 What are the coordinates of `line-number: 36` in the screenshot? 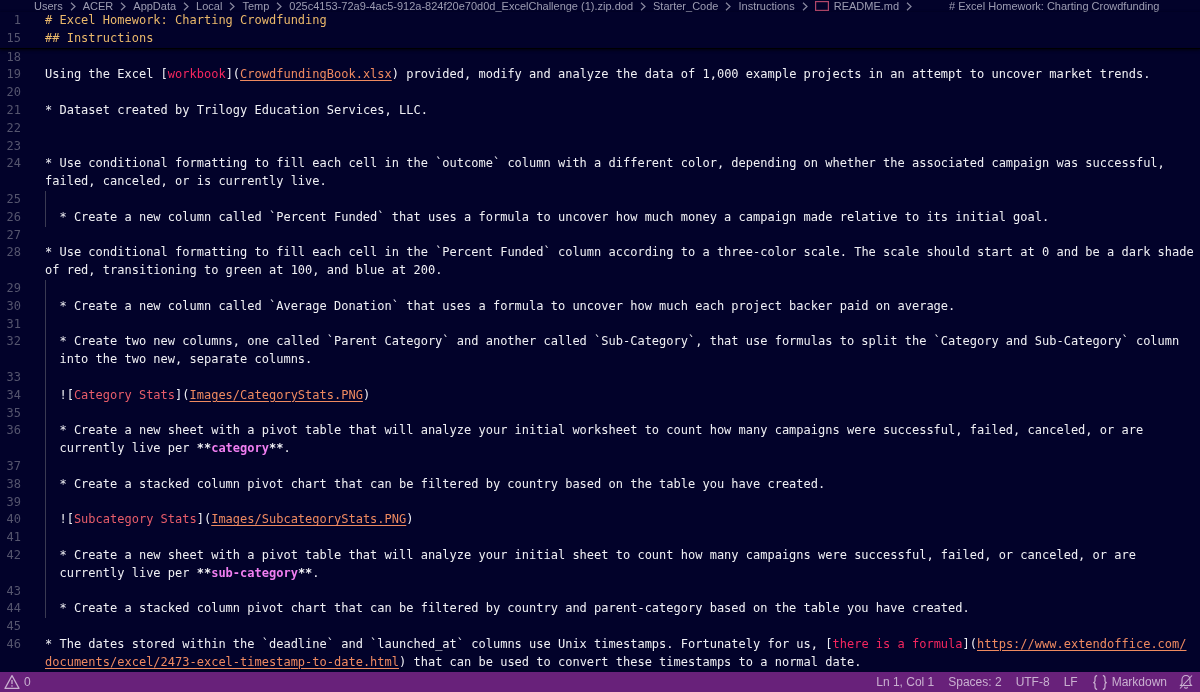 It's located at (13, 430).